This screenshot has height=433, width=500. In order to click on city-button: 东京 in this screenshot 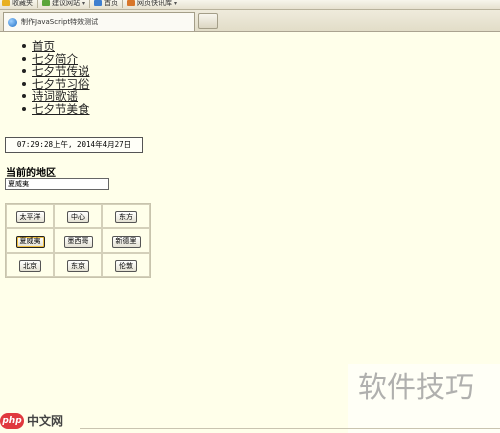, I will do `click(78, 266)`.